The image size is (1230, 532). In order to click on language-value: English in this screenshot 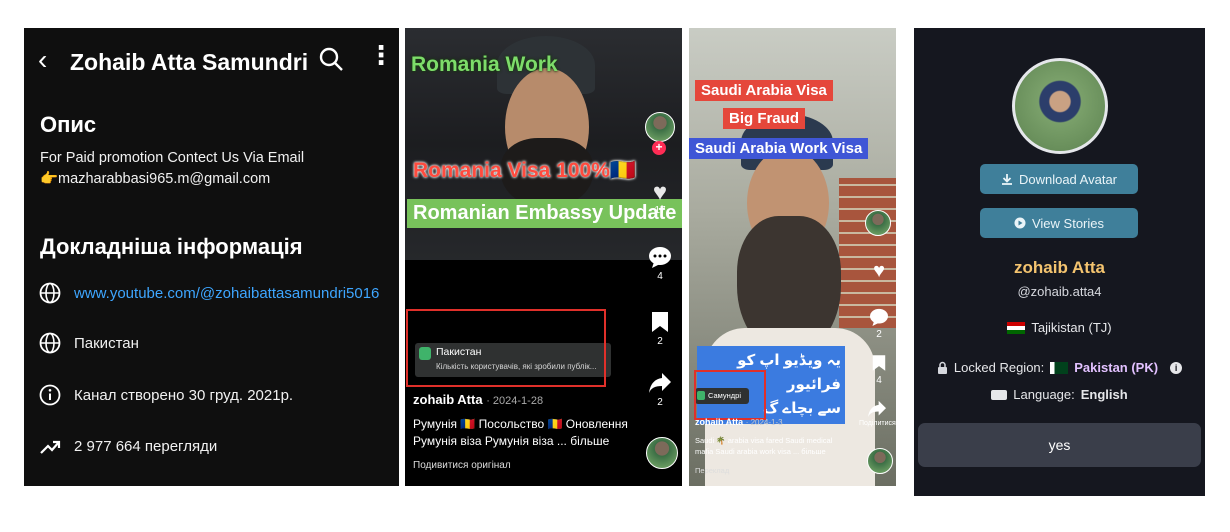, I will do `click(1104, 394)`.